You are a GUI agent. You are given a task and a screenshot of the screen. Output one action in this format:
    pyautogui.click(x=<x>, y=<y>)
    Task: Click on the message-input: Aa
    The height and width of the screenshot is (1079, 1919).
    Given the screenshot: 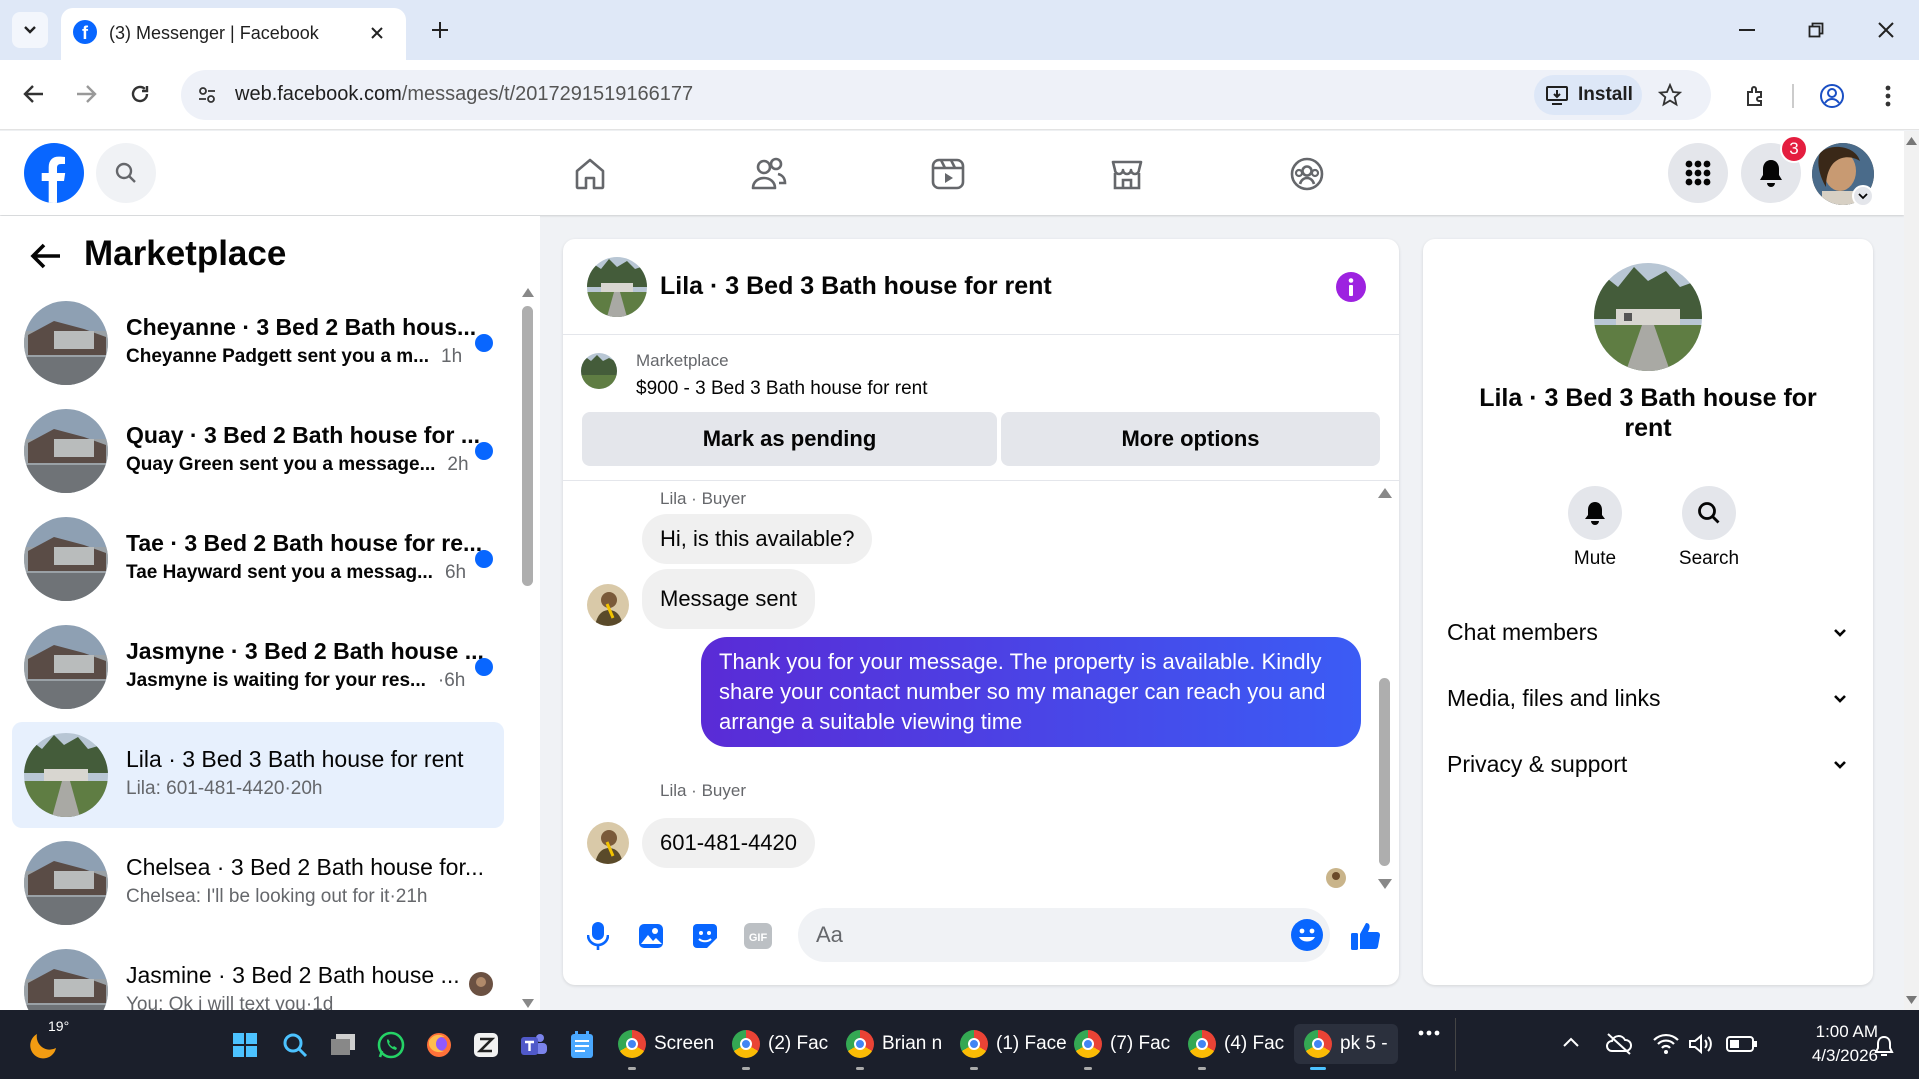 What is the action you would take?
    pyautogui.click(x=1064, y=935)
    